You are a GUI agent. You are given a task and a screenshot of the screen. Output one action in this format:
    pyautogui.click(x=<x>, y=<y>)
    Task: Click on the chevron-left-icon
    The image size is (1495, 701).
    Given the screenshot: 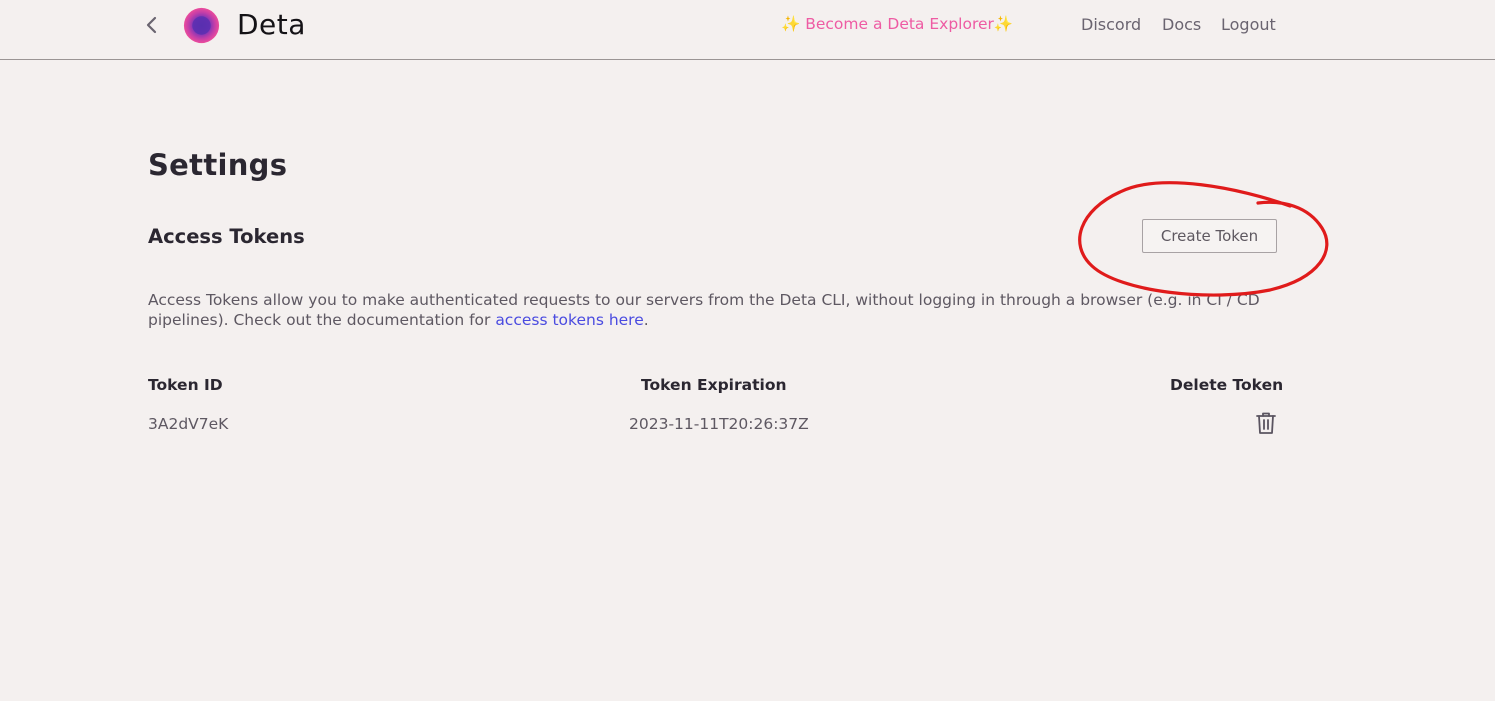 What is the action you would take?
    pyautogui.click(x=152, y=25)
    